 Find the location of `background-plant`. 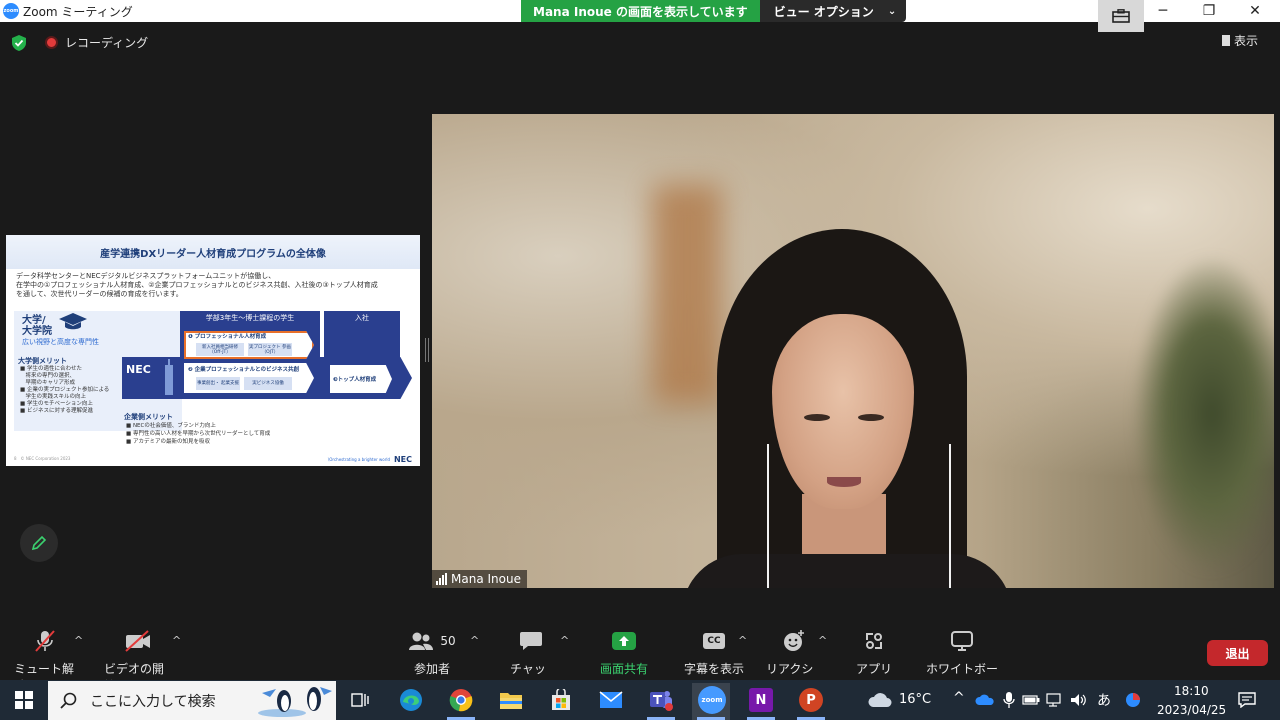

background-plant is located at coordinates (1203, 414).